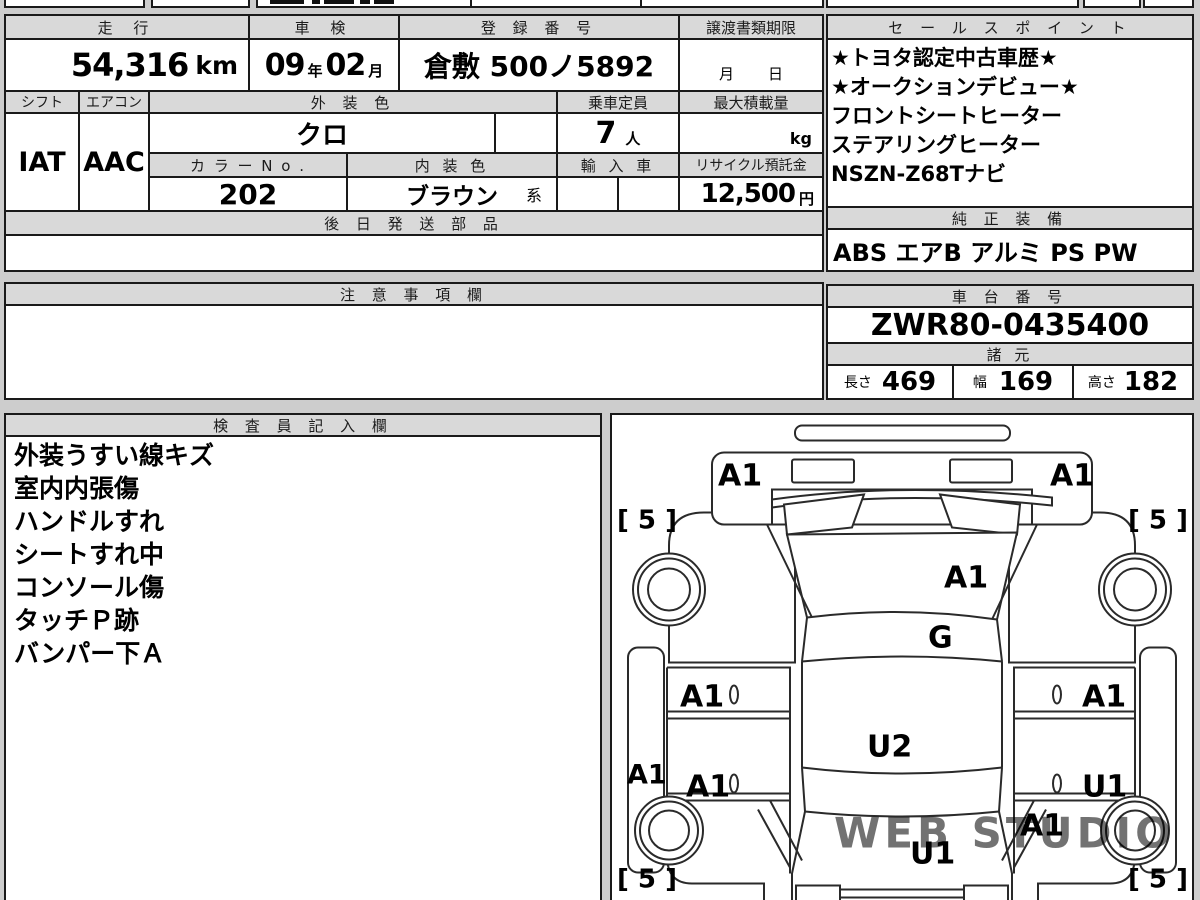 The height and width of the screenshot is (900, 1200). What do you see at coordinates (740, 476) in the screenshot?
I see `label-front-bumper-left: A1` at bounding box center [740, 476].